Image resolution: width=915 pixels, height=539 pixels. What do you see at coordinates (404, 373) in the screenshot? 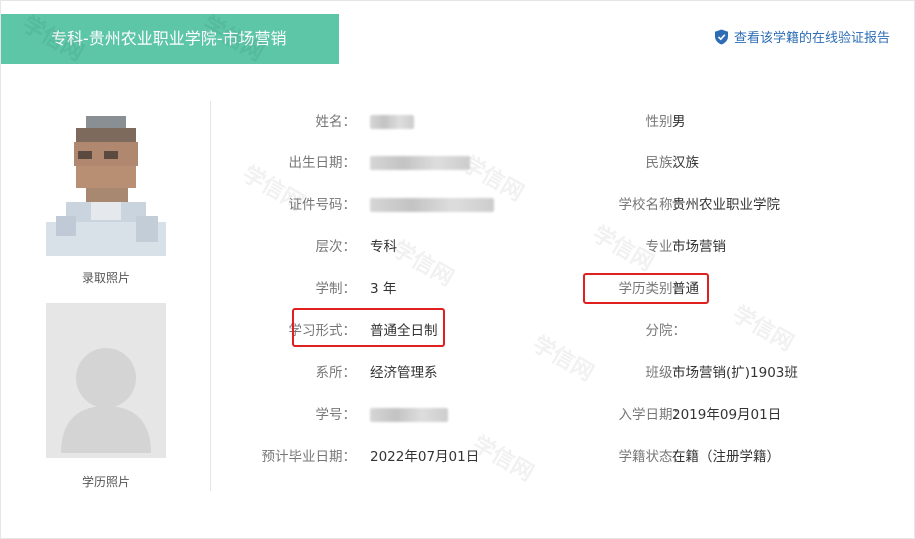
I see `field-value: 经济管理系` at bounding box center [404, 373].